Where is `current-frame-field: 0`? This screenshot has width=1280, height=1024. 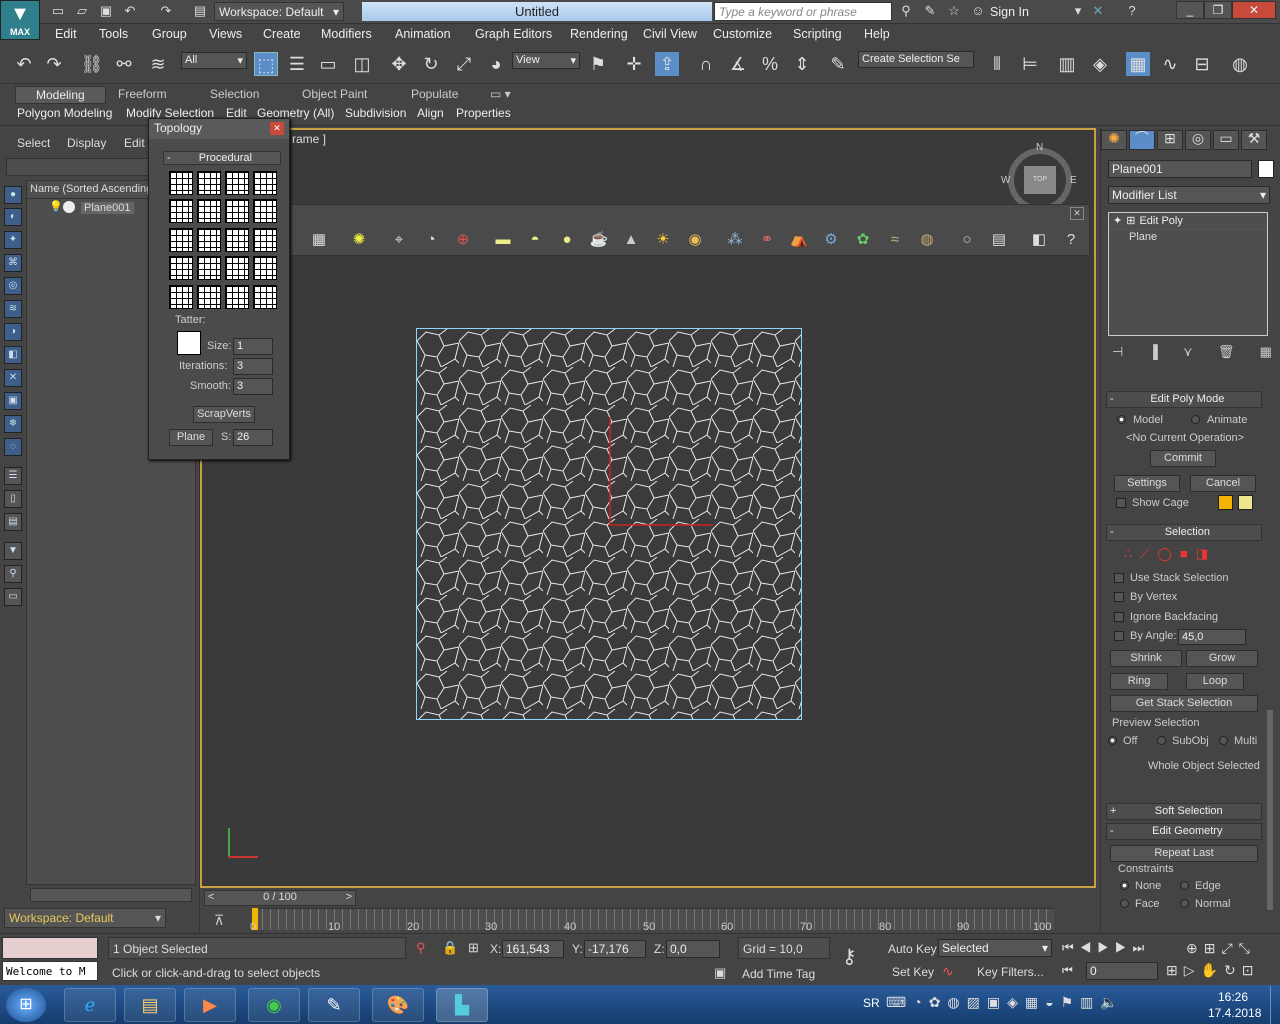
current-frame-field: 0 is located at coordinates (1122, 971).